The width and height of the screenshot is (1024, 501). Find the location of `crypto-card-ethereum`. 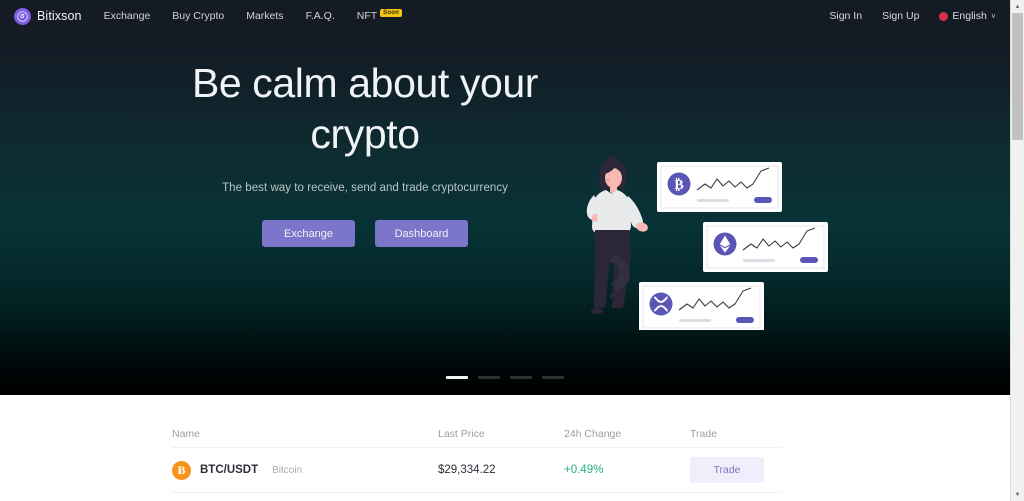

crypto-card-ethereum is located at coordinates (765, 247).